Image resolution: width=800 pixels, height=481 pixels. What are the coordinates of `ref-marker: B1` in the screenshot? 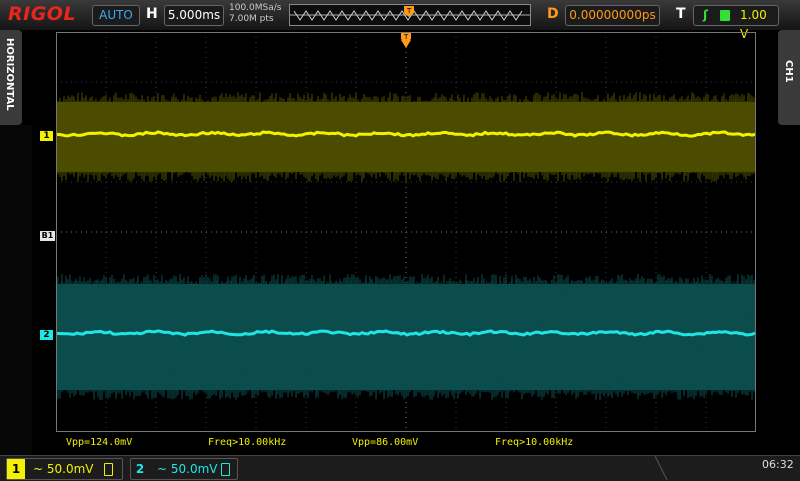 It's located at (47, 236).